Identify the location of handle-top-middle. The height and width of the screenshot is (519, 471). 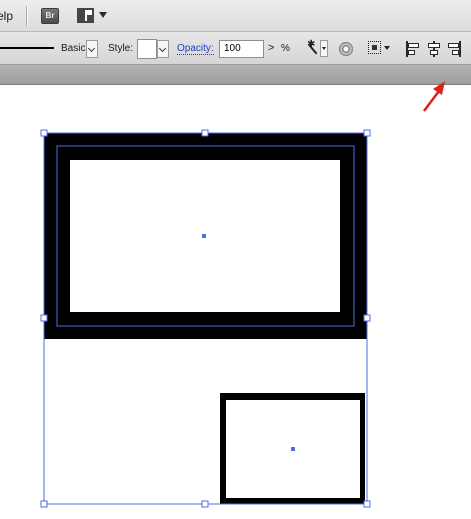
(205, 133).